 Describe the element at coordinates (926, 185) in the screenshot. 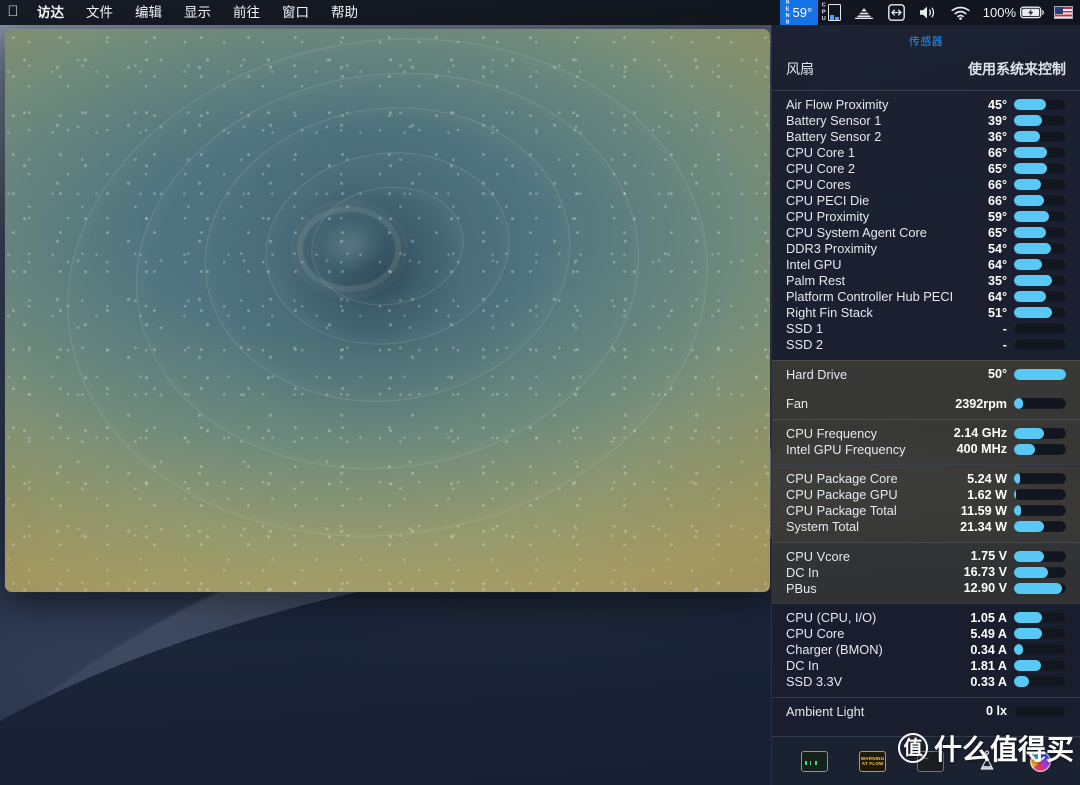

I see `sensor-row: CPU Cores 66°` at that location.